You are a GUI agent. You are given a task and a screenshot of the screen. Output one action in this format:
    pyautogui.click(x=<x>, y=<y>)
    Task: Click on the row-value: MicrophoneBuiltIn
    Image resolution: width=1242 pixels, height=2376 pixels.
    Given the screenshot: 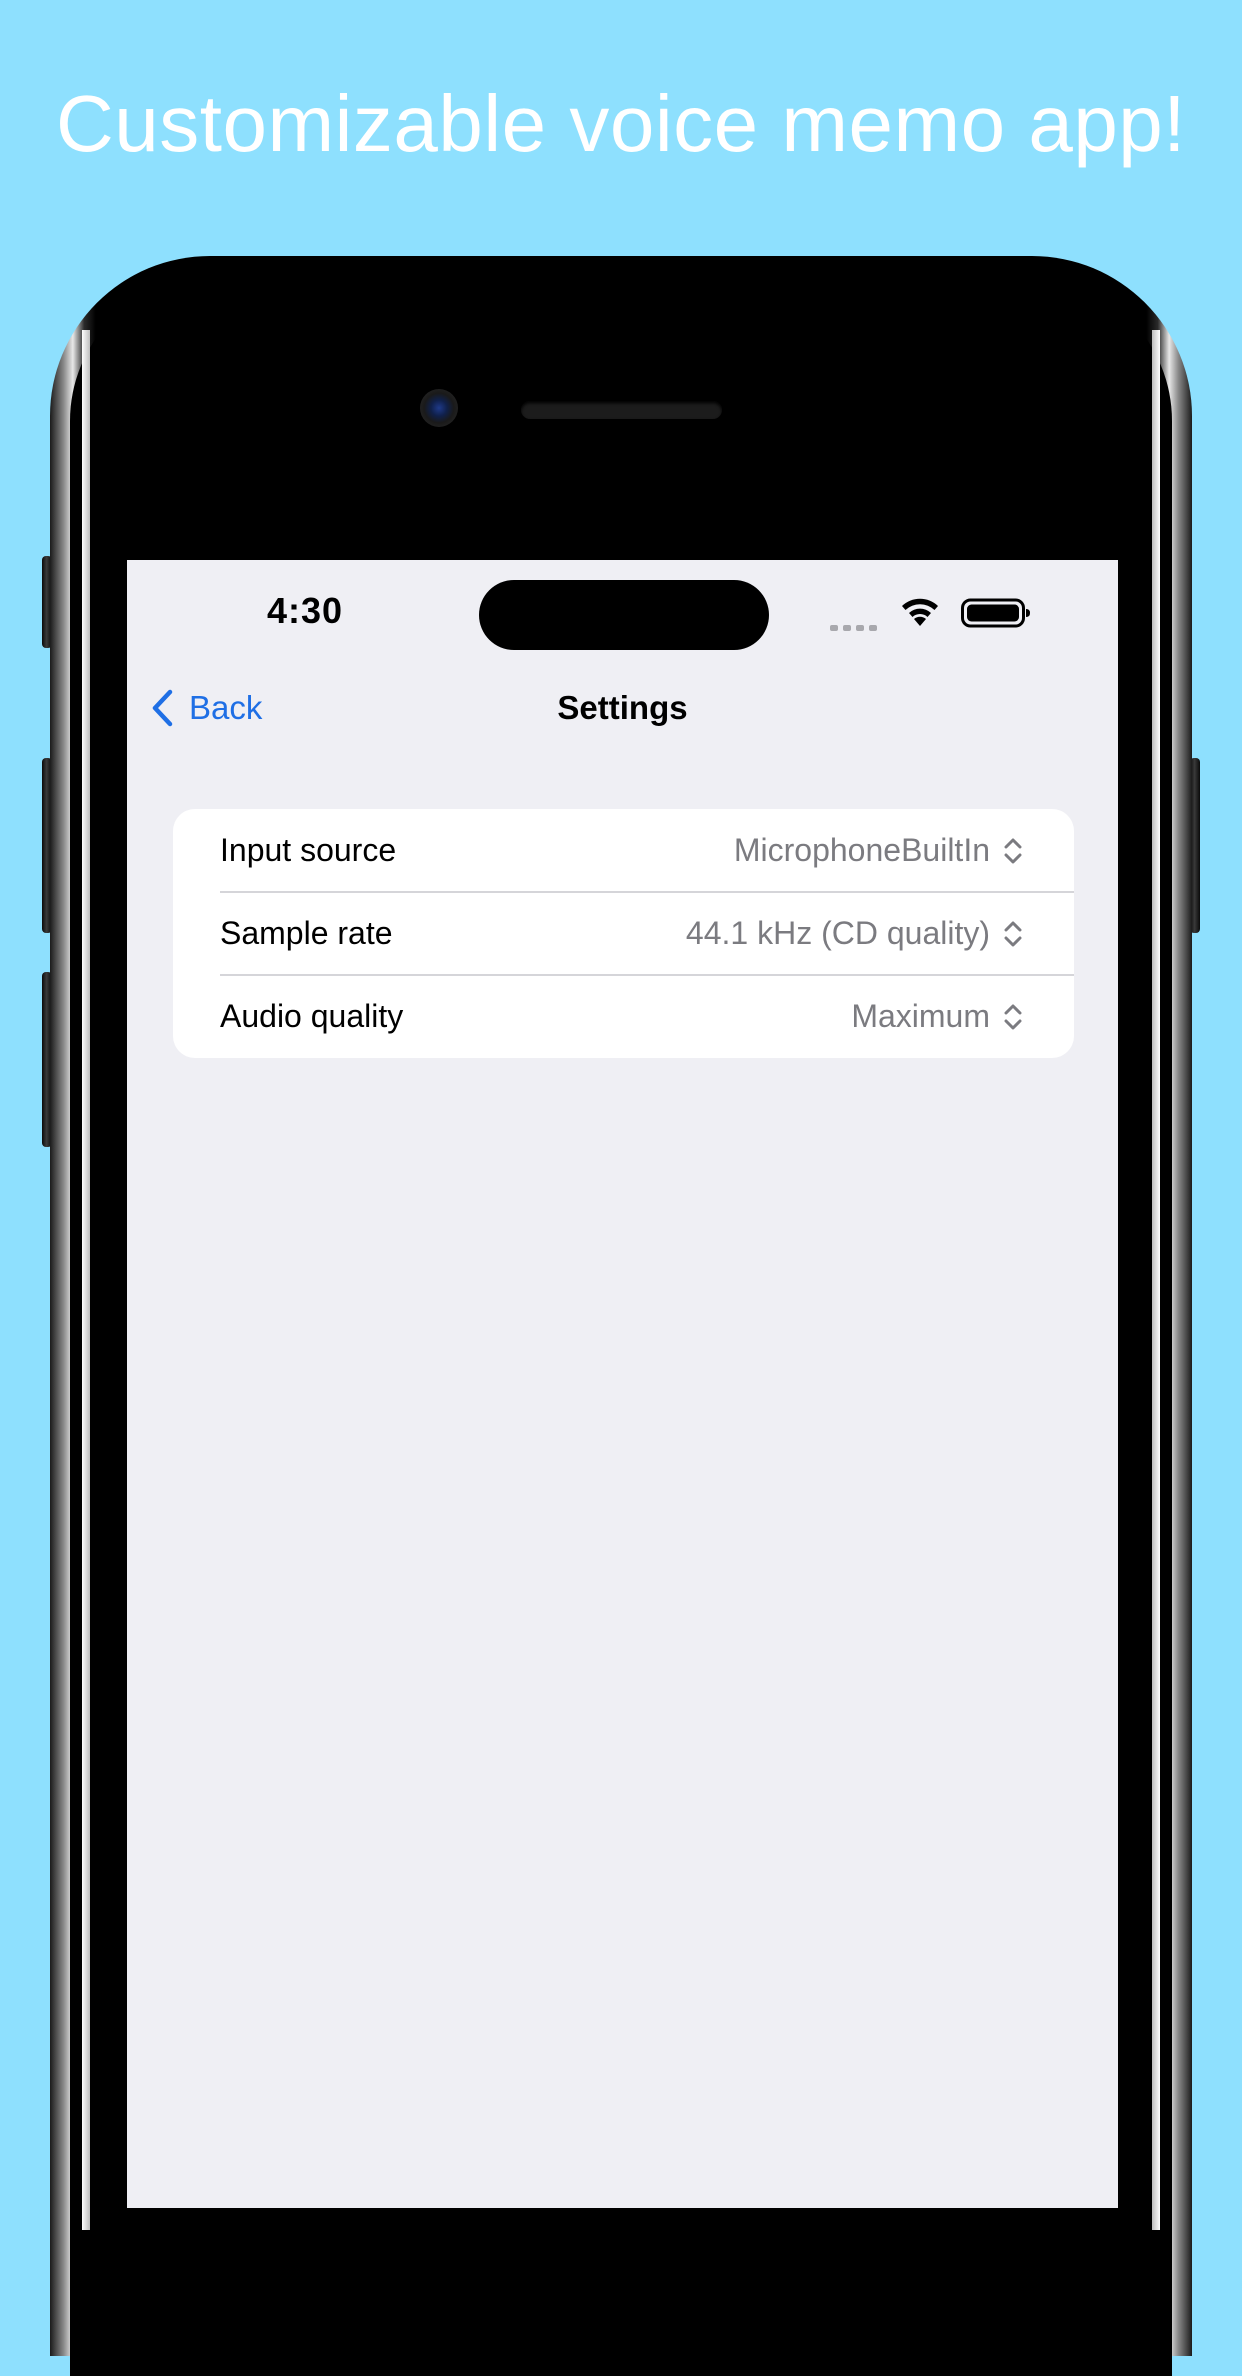 What is the action you would take?
    pyautogui.click(x=861, y=850)
    